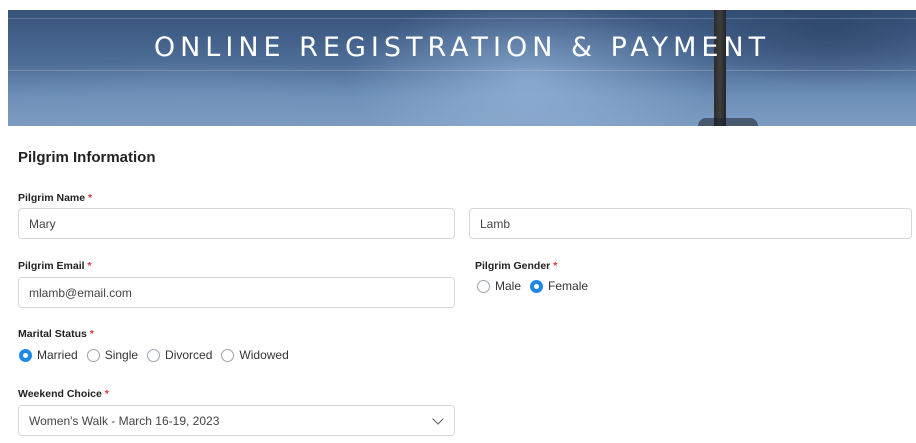 Image resolution: width=916 pixels, height=443 pixels. I want to click on email-field: mlamb@email.com, so click(236, 292).